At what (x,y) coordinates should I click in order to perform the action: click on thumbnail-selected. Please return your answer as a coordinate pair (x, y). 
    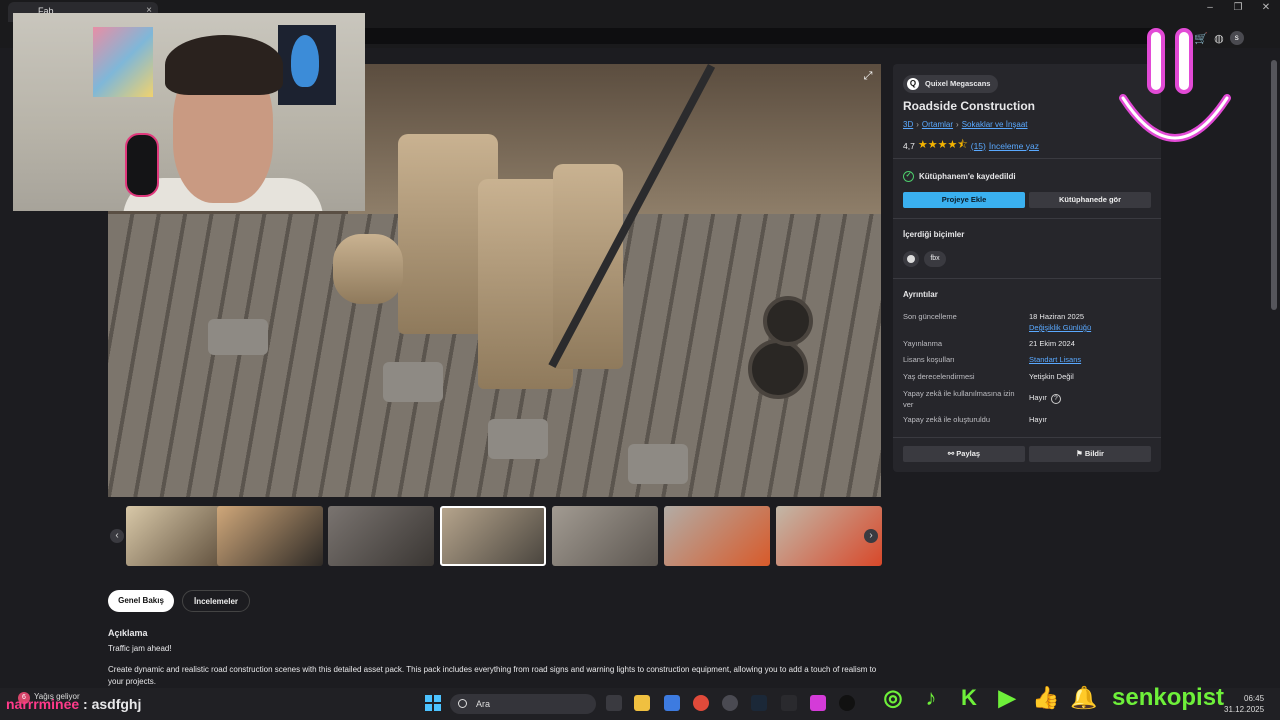
    Looking at the image, I should click on (493, 536).